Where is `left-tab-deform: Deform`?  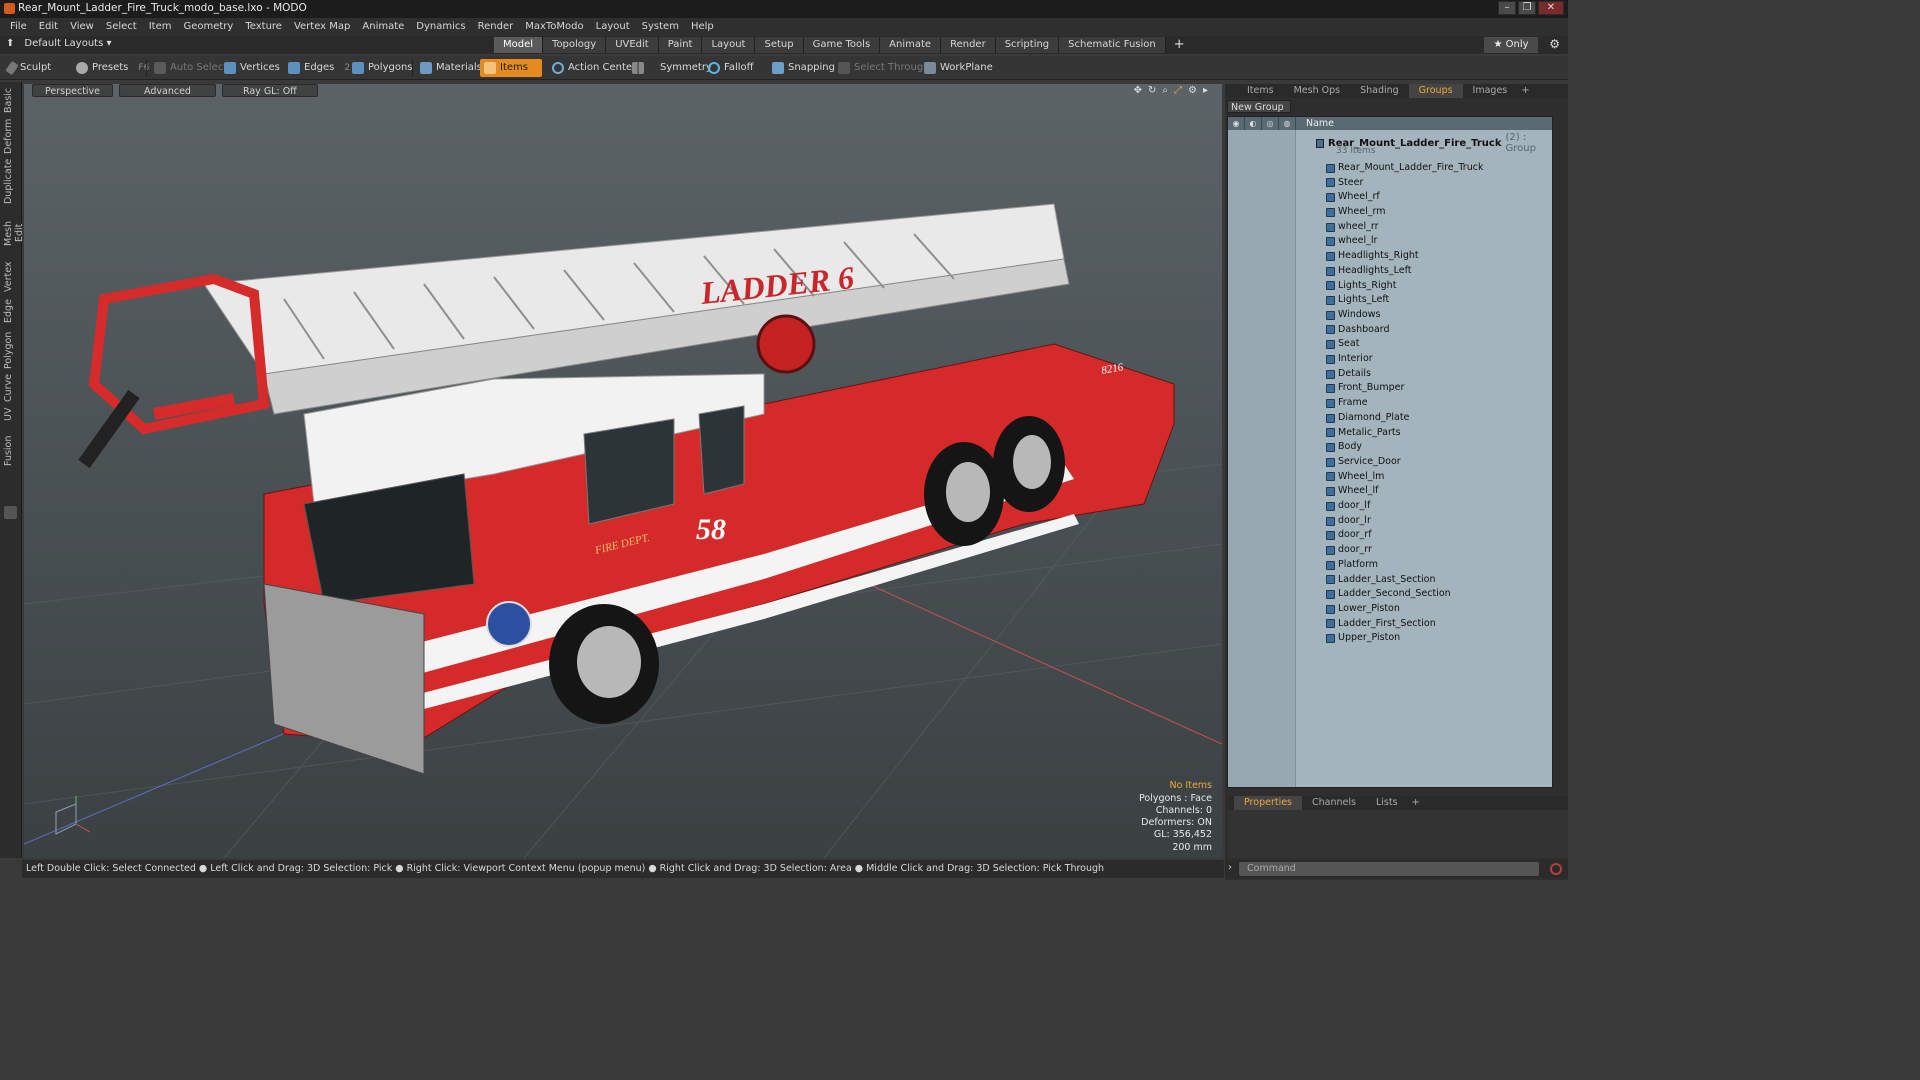
left-tab-deform: Deform is located at coordinates (11, 136).